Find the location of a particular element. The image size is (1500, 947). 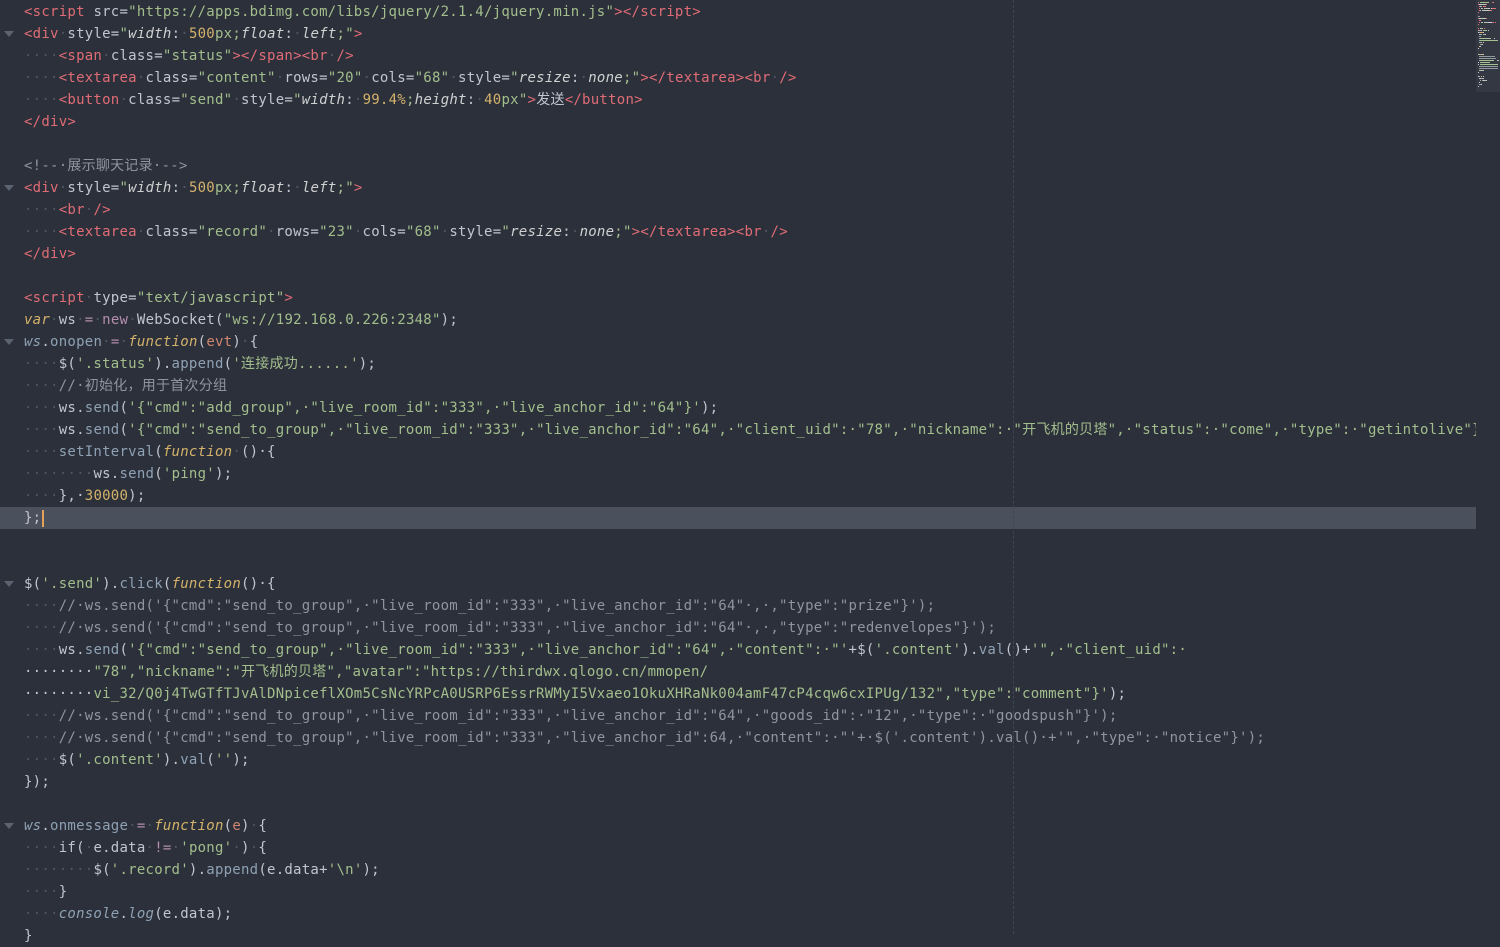

code-token: ( is located at coordinates (123, 430).